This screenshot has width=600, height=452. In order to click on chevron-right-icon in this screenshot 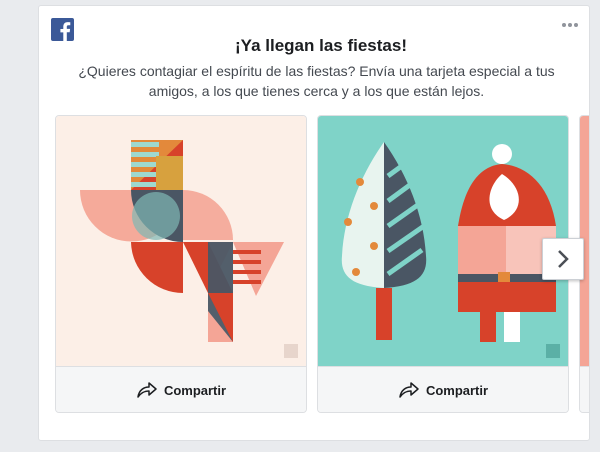, I will do `click(563, 259)`.